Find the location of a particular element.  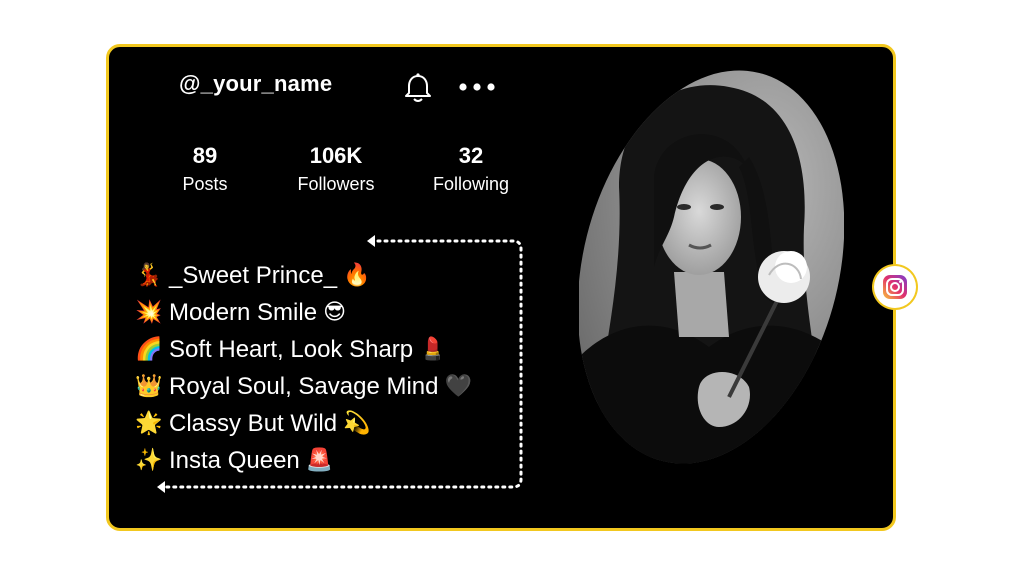

bio-text: Insta Queen is located at coordinates (234, 460).